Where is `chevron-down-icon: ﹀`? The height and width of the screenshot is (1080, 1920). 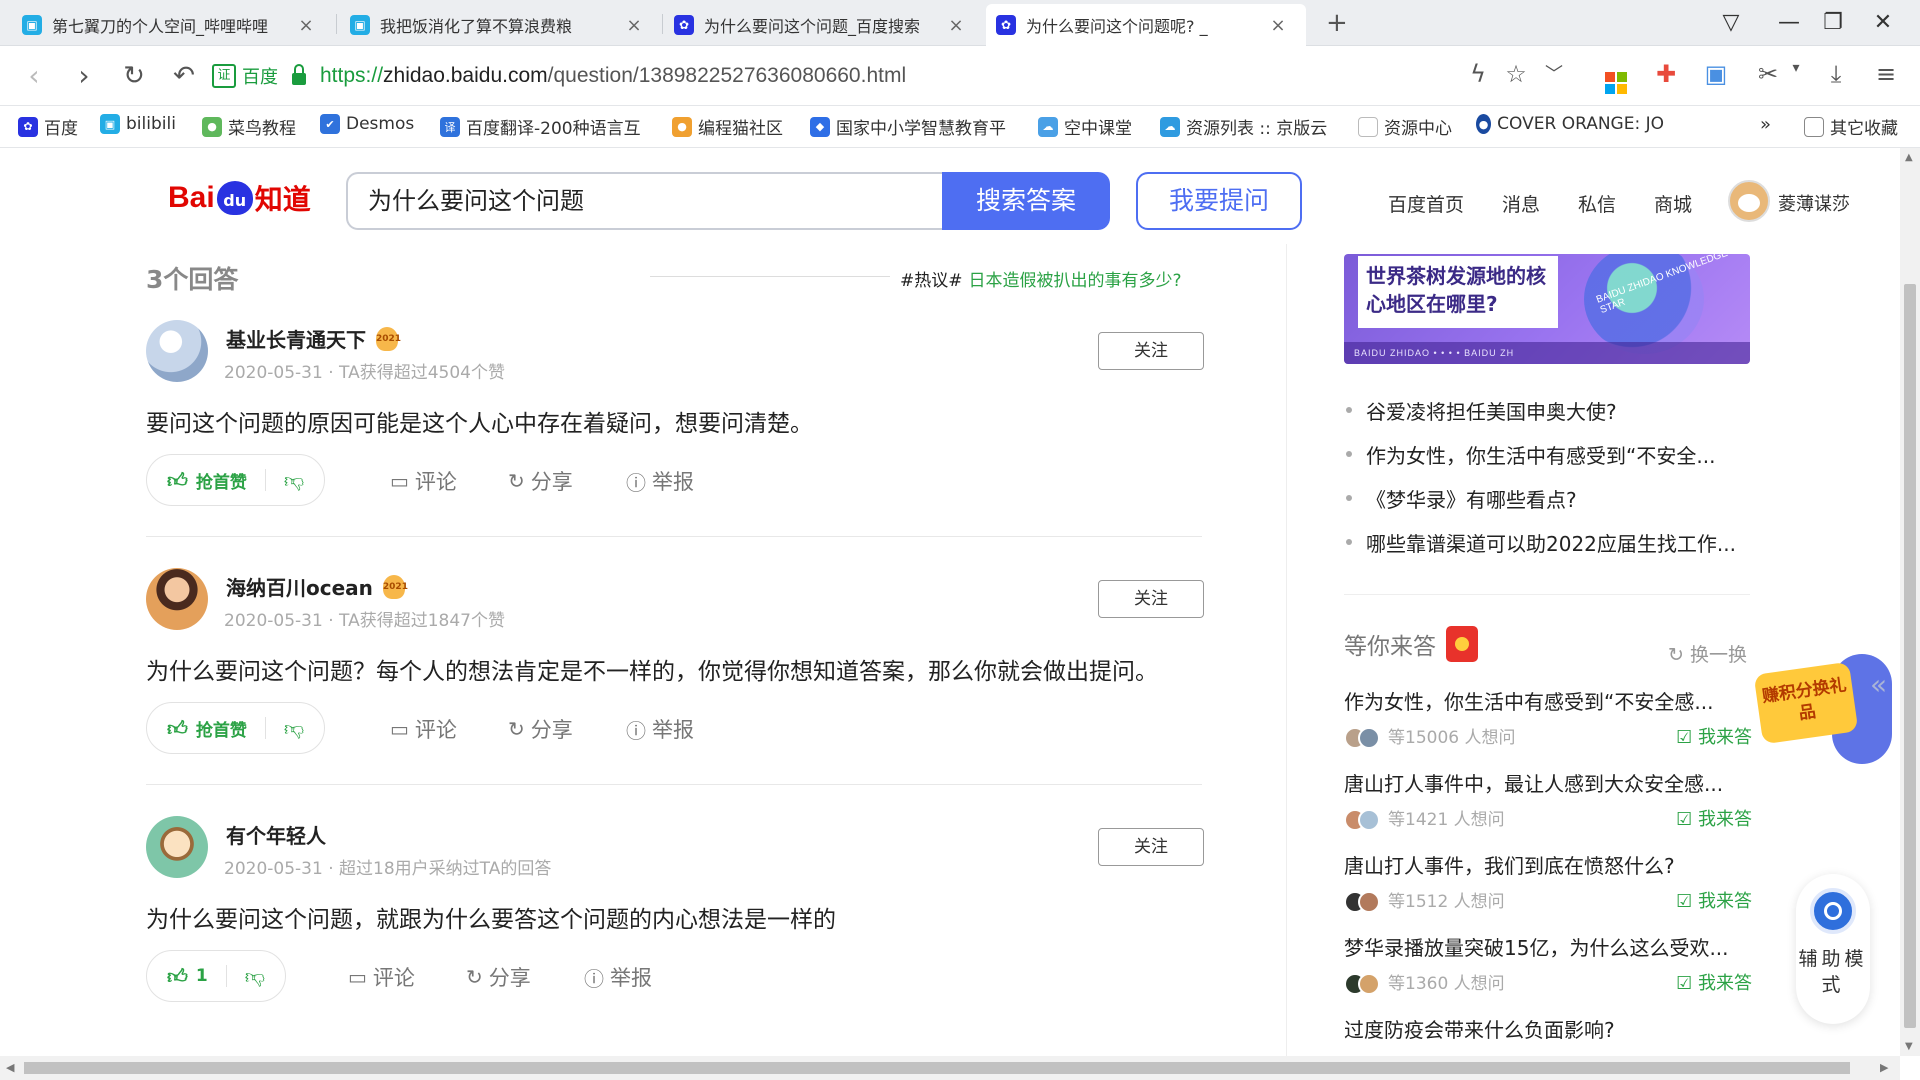 chevron-down-icon: ﹀ is located at coordinates (1554, 73).